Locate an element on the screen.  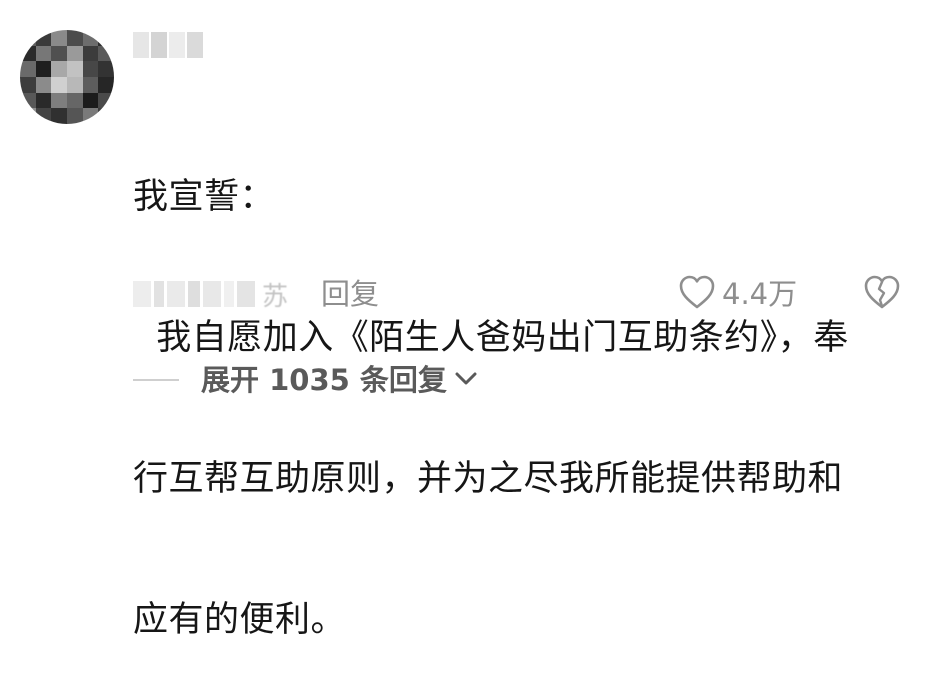
broken-heart-icon is located at coordinates (882, 294).